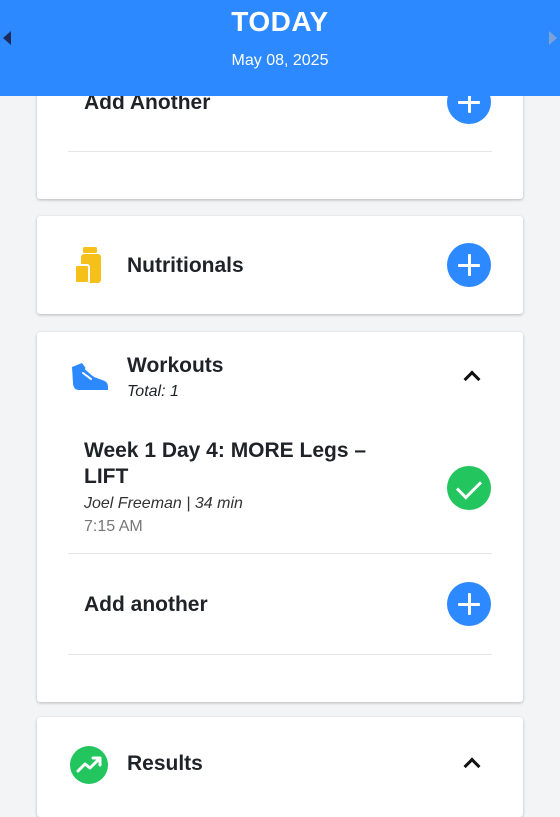  I want to click on trending-up-icon, so click(89, 765).